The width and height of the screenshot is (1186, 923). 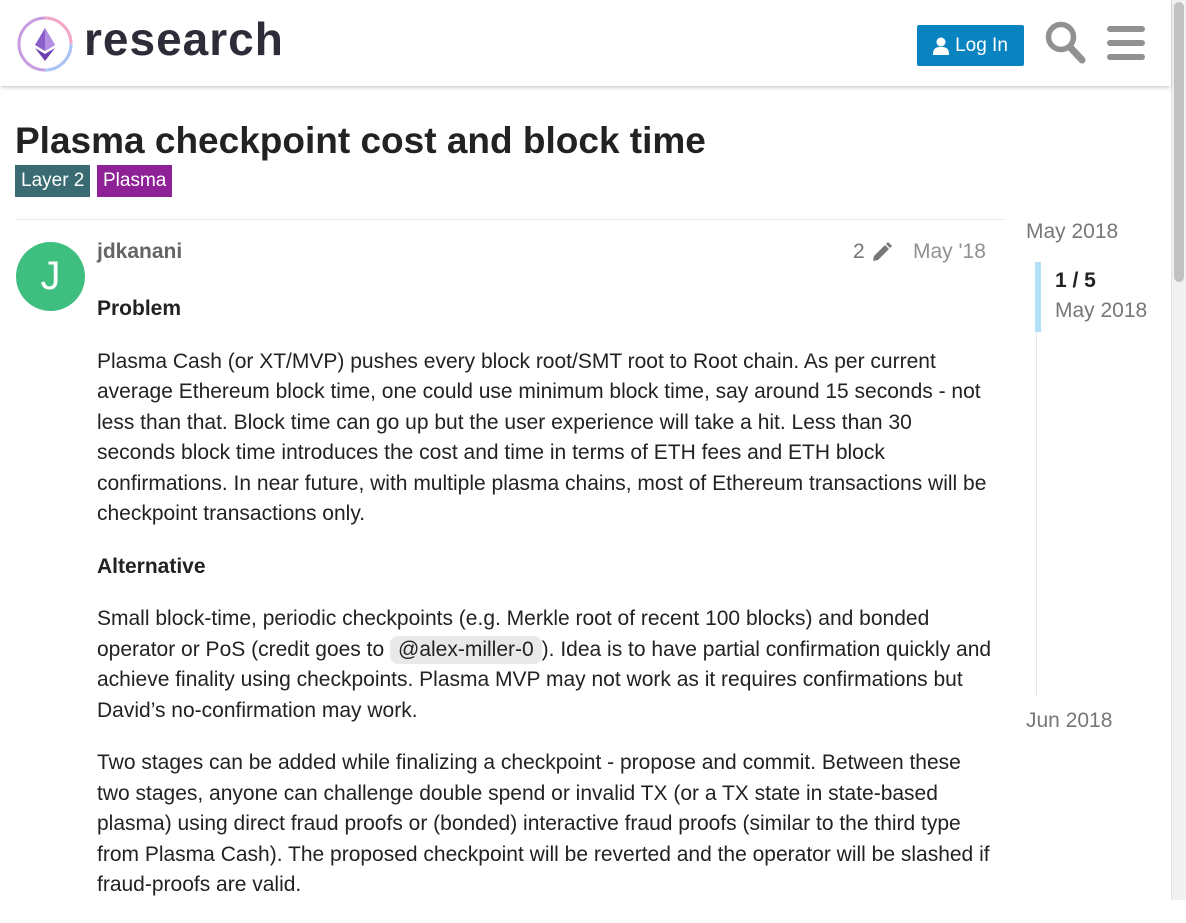 What do you see at coordinates (509, 219) in the screenshot?
I see `post-divider` at bounding box center [509, 219].